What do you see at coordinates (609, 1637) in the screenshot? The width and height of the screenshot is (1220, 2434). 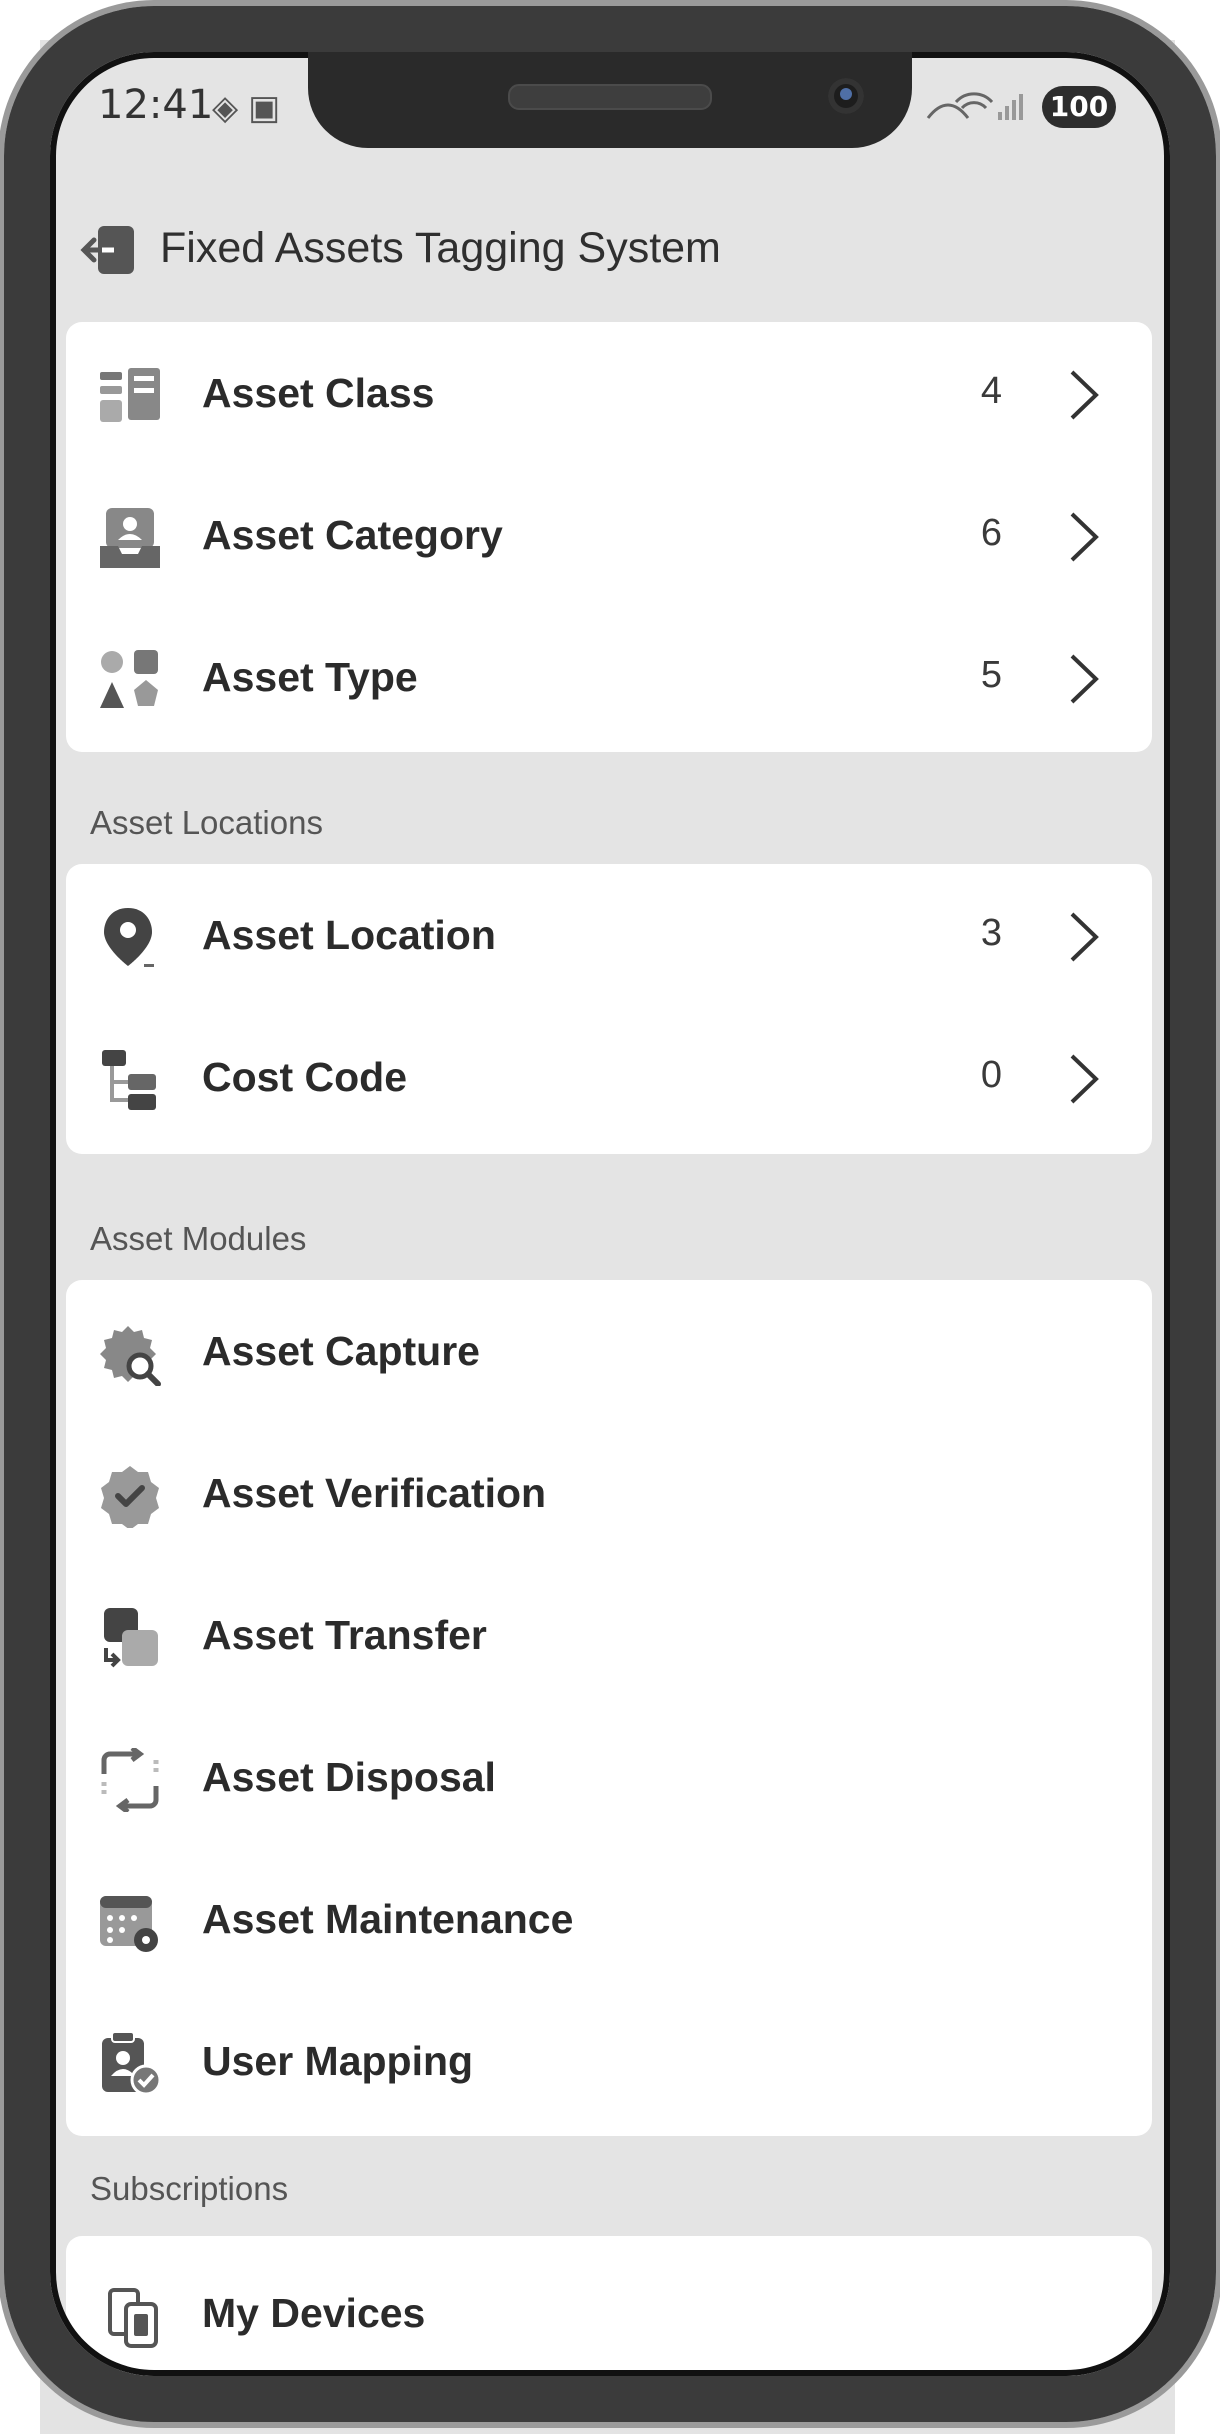 I see `asset-transfer-row: Asset Transfer` at bounding box center [609, 1637].